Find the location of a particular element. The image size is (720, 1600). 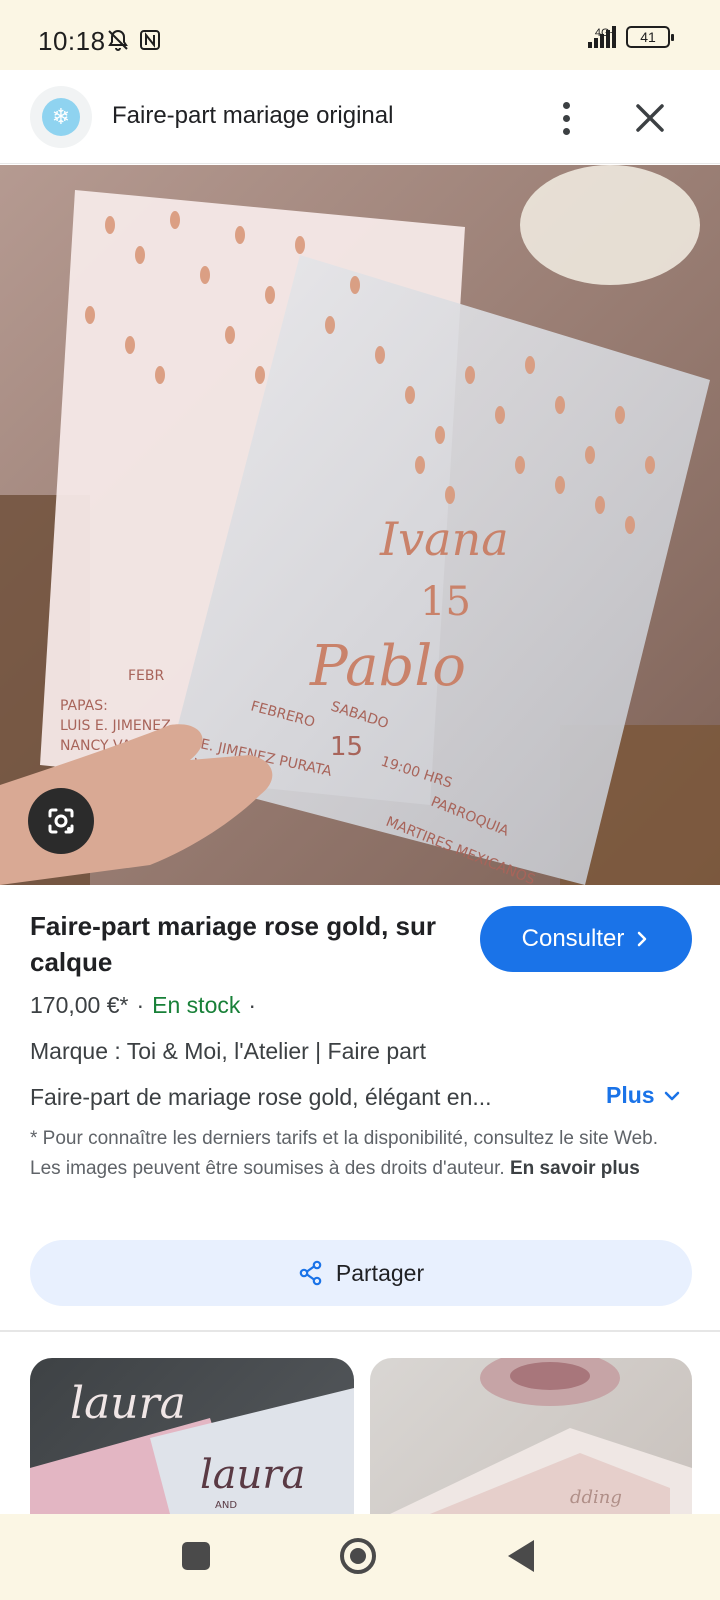

share-button: Partager is located at coordinates (361, 1273).